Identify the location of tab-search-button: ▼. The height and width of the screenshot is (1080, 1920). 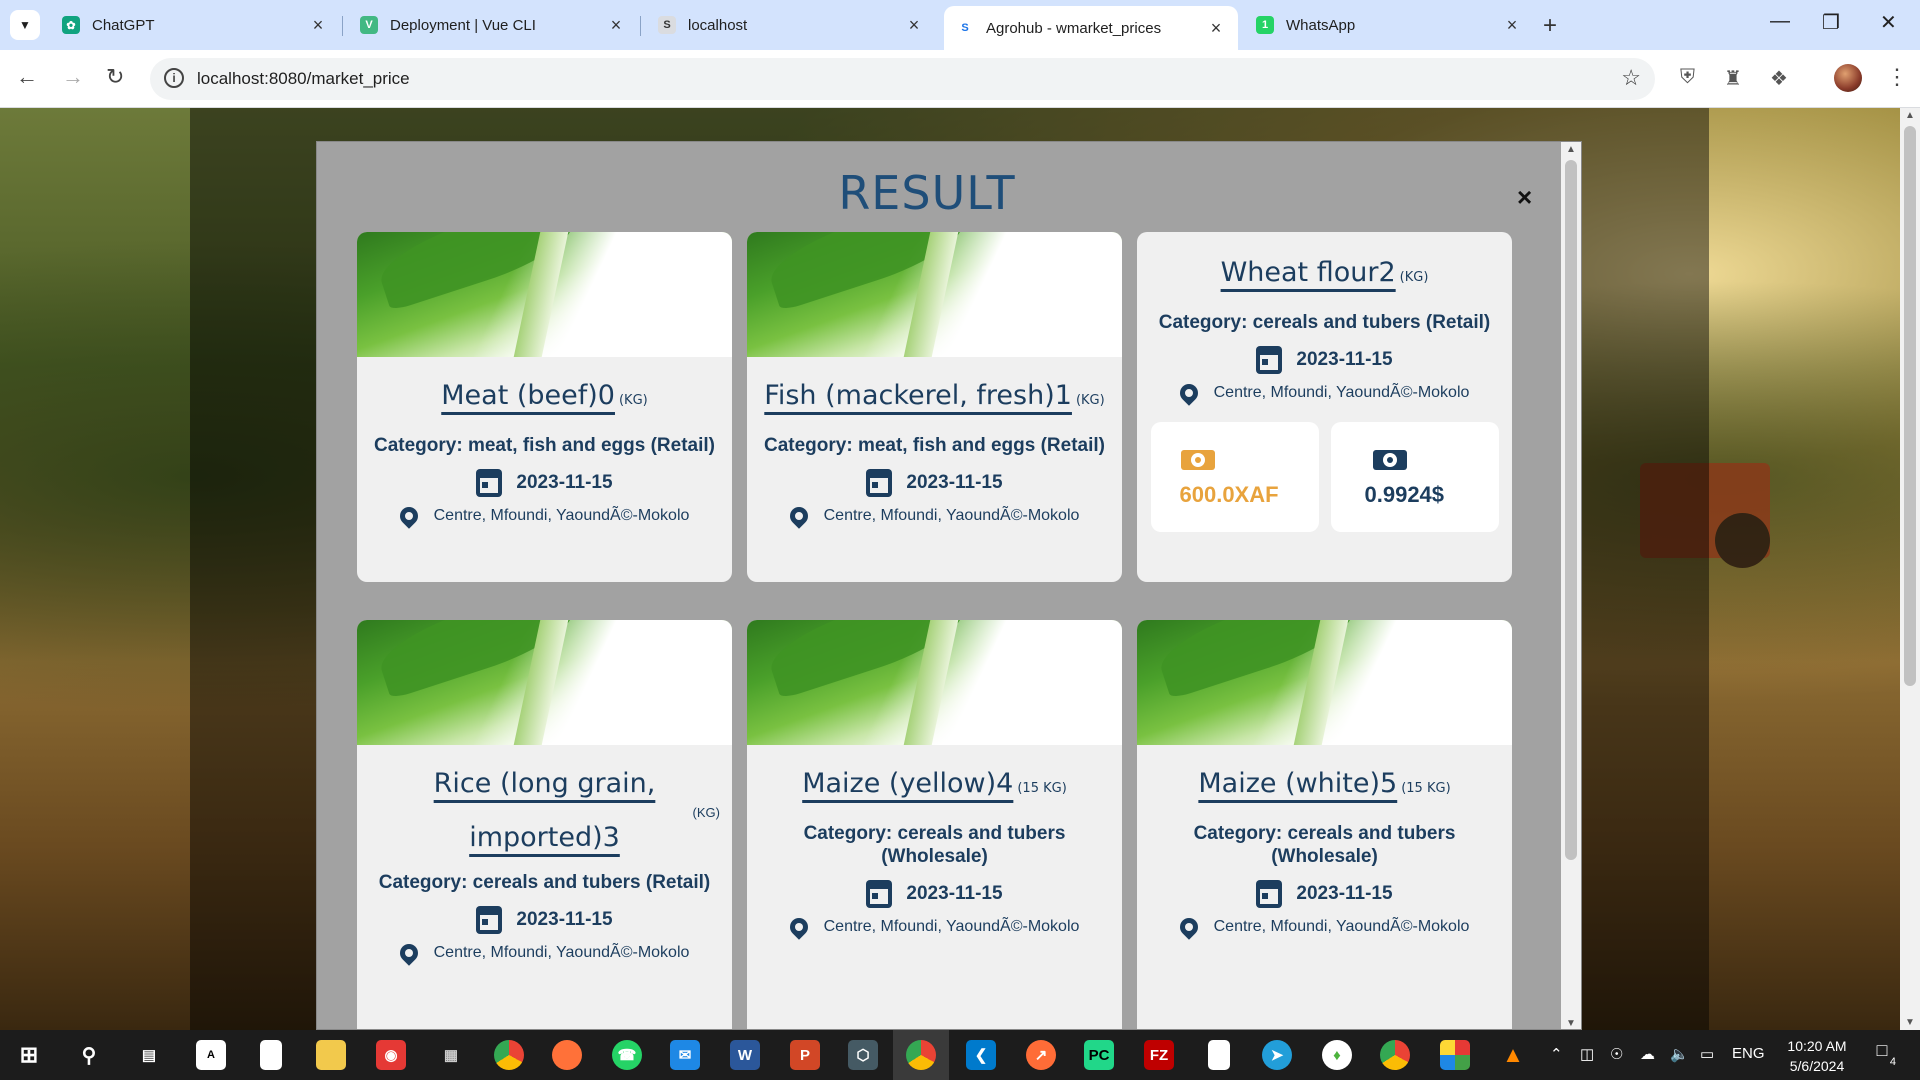
(25, 25).